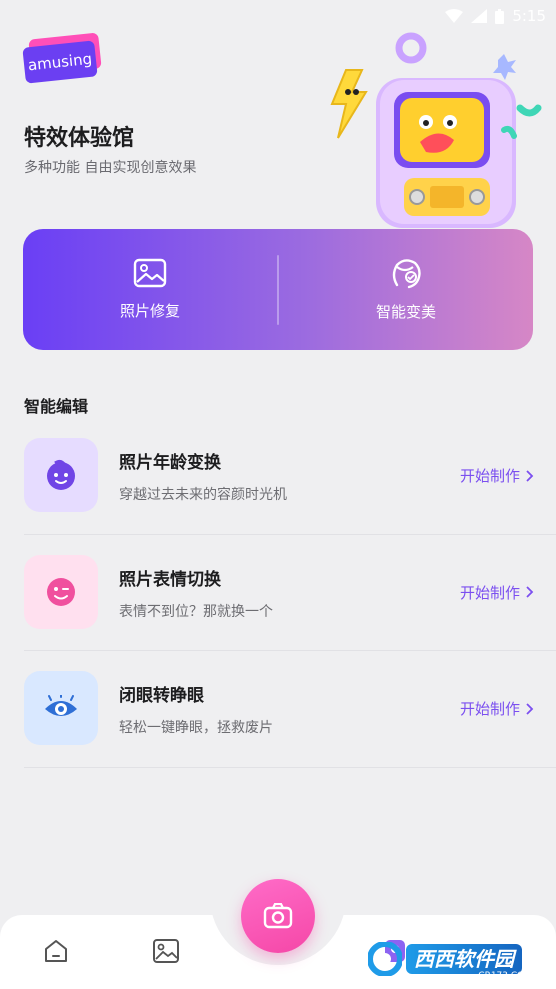  I want to click on tool-desc: 穿越过去未来的容颜时光机, so click(203, 495).